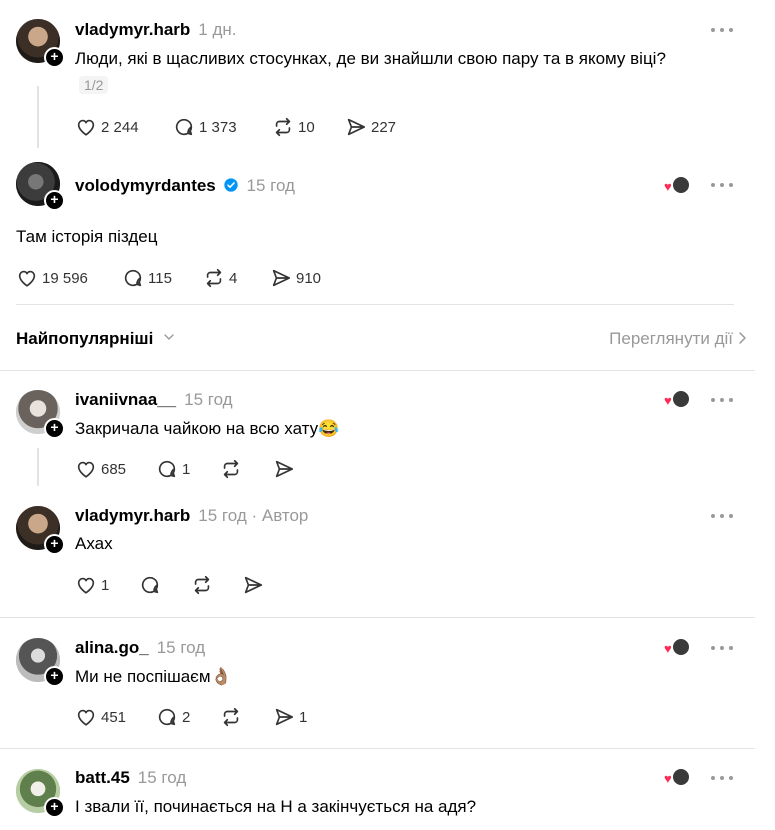  I want to click on share-button: 227, so click(370, 127).